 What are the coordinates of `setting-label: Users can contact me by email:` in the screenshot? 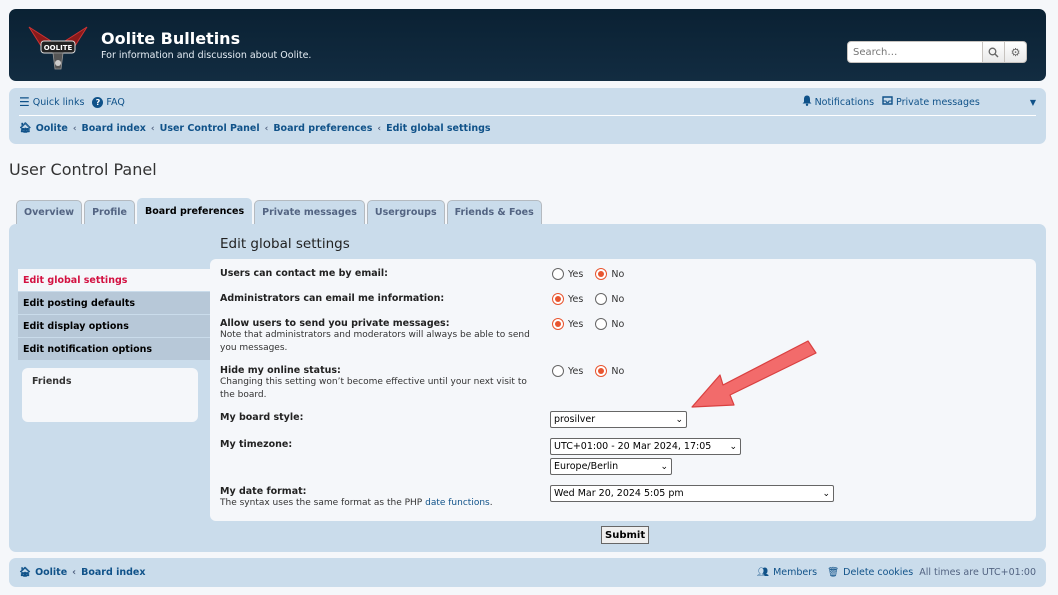 It's located at (304, 273).